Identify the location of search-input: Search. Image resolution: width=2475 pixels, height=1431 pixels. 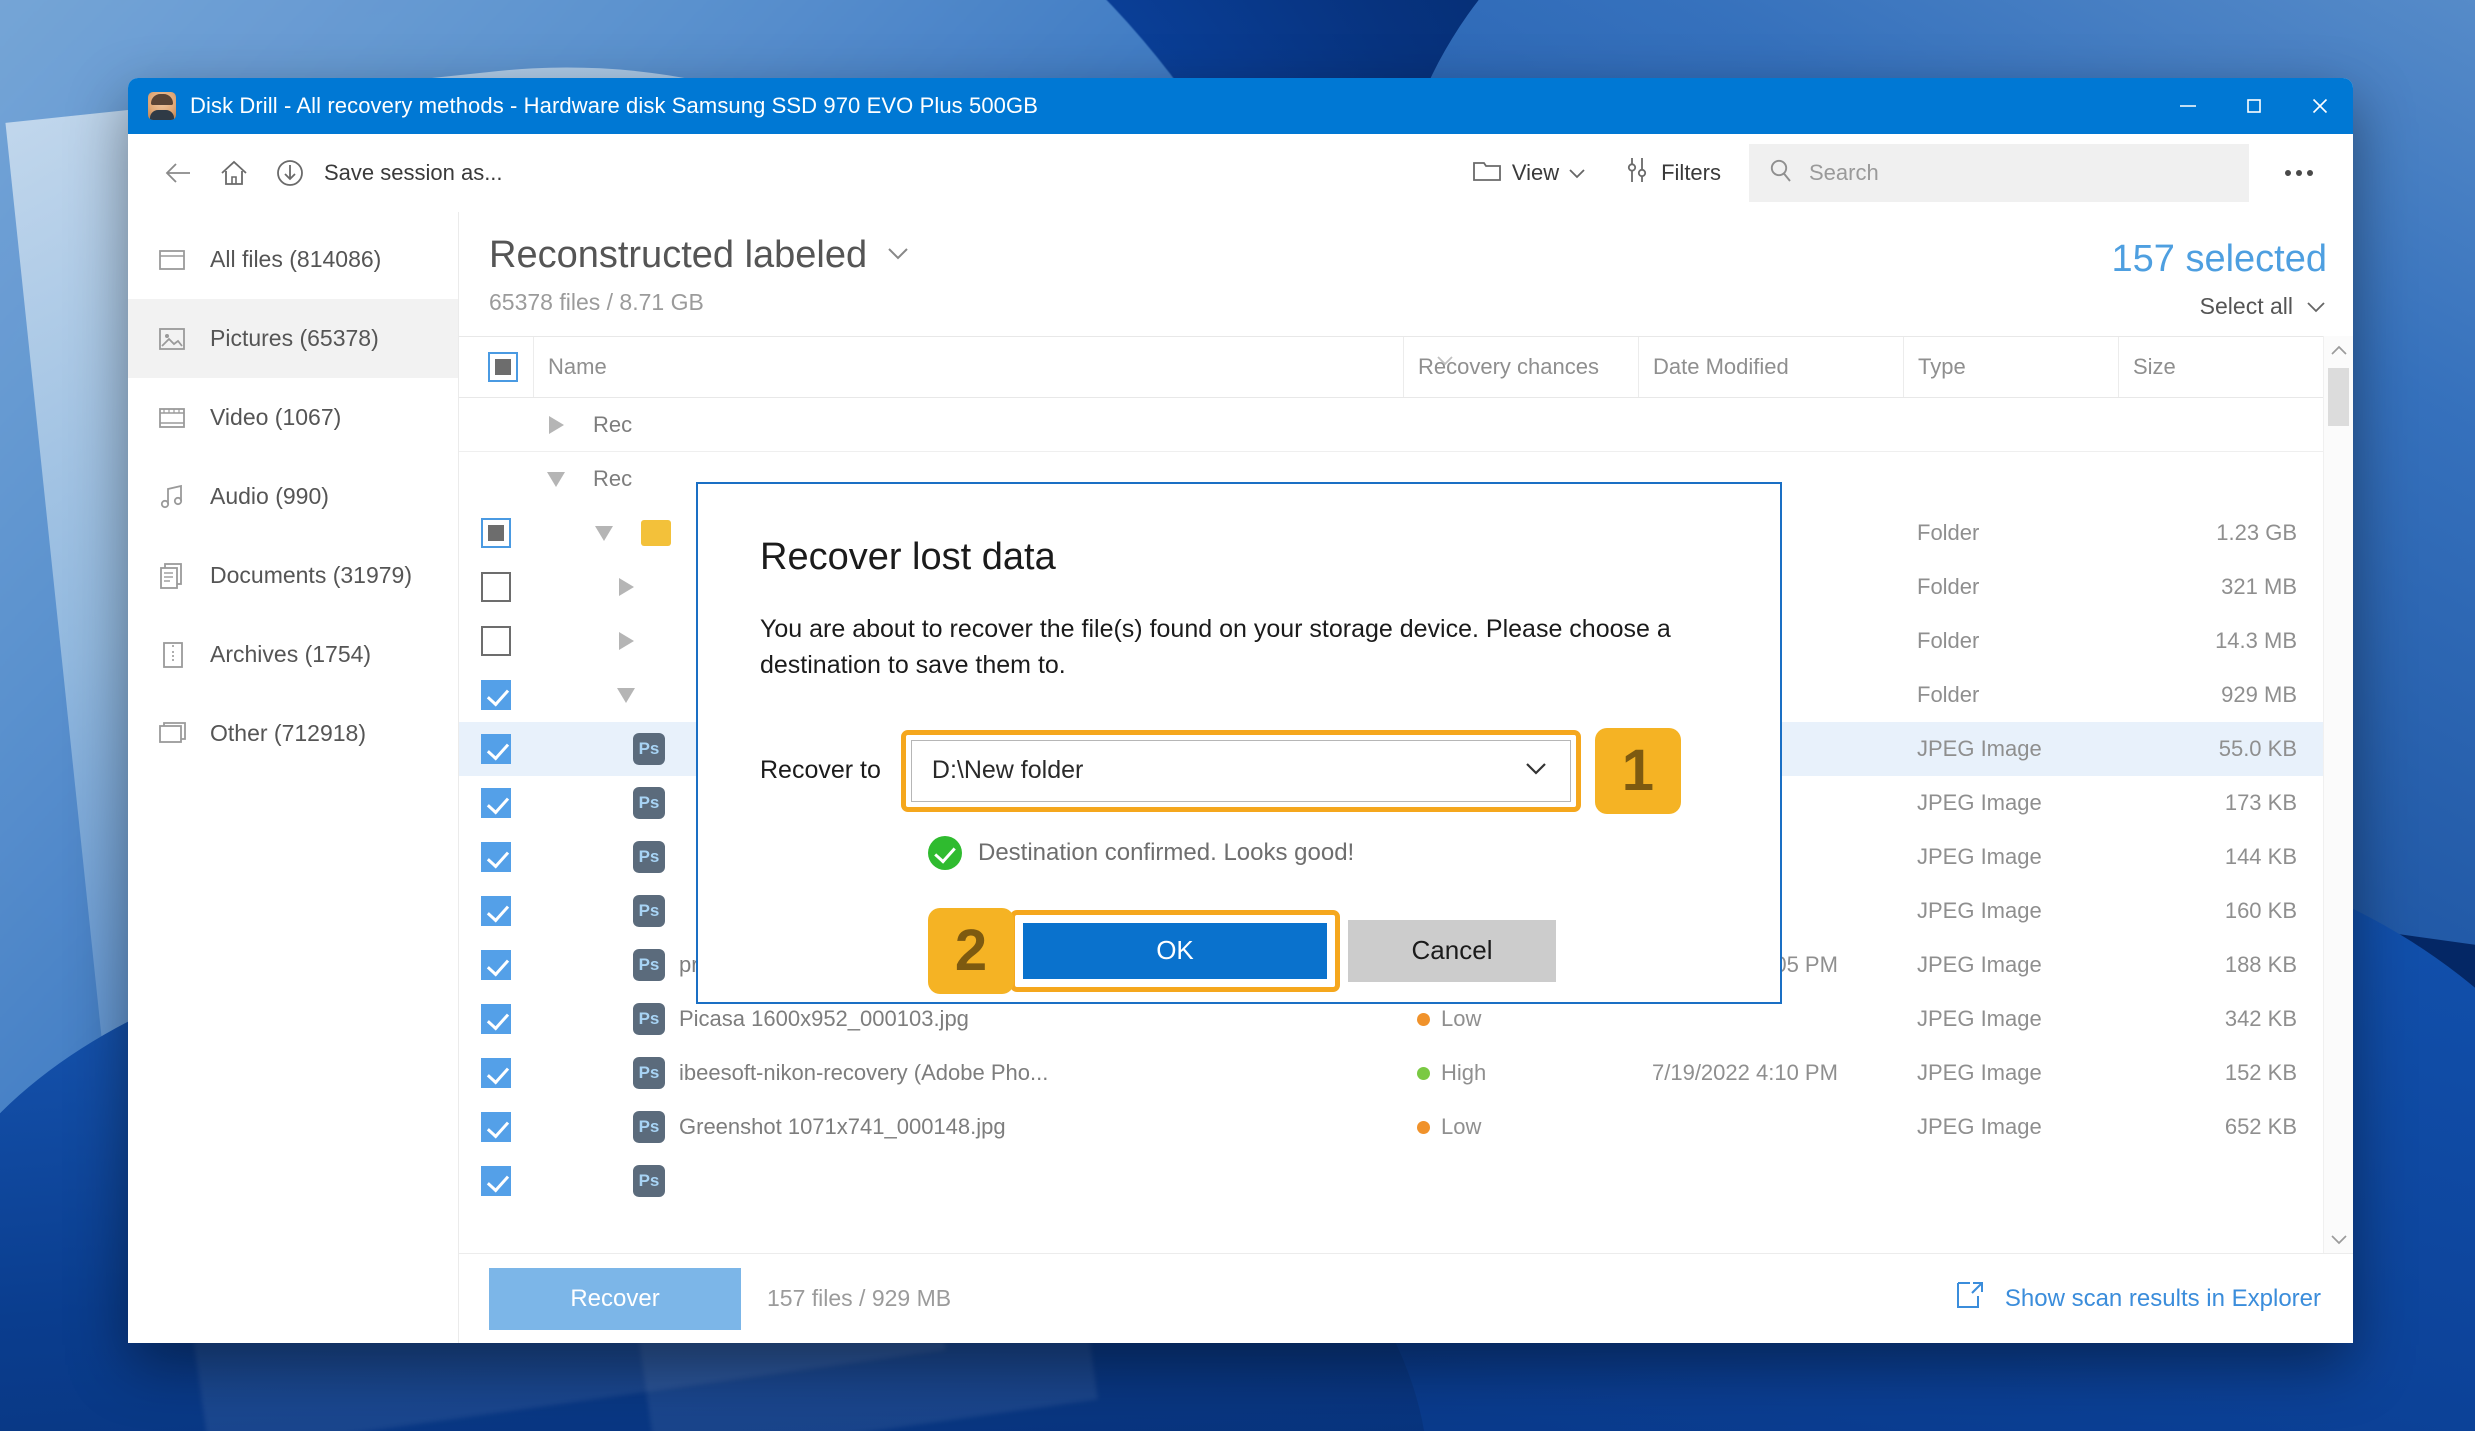
(1999, 173).